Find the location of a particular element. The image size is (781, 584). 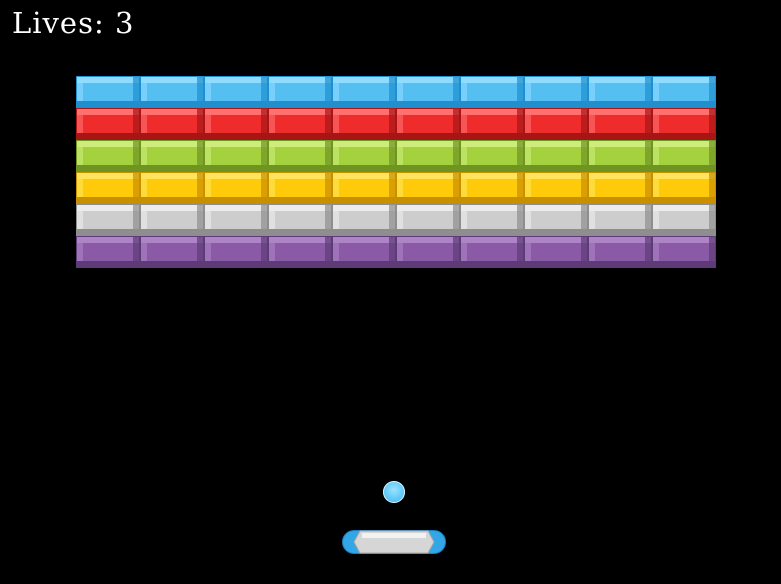

ball is located at coordinates (394, 492).